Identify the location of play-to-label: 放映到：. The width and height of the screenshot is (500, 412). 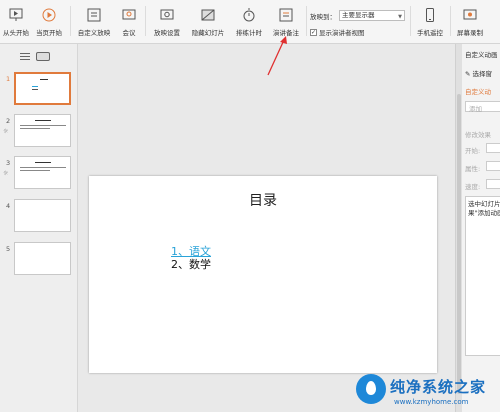
(323, 16).